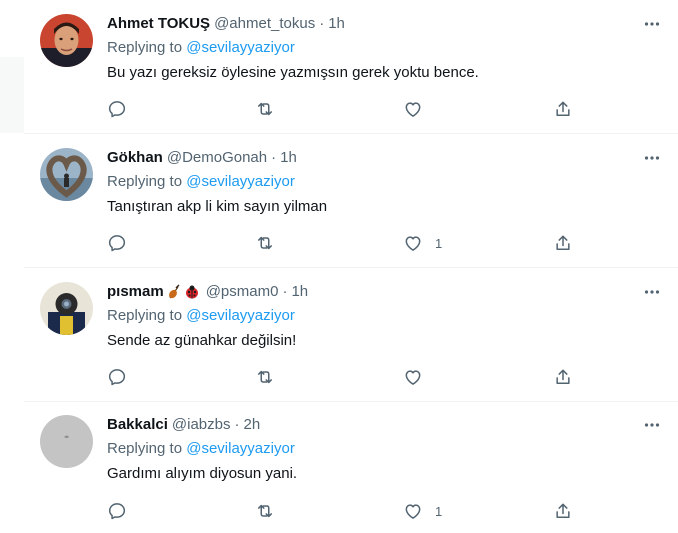  I want to click on user-handle: @ahmet_tokus, so click(264, 23).